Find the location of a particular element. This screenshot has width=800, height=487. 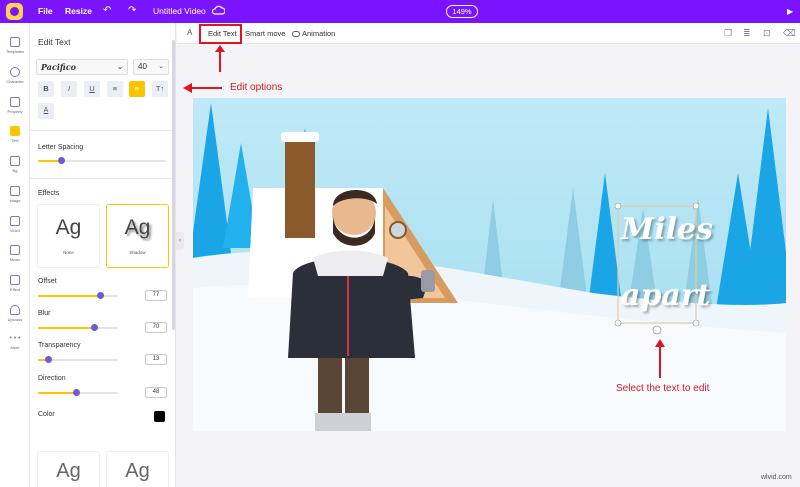

preview-play-icon: ▶ is located at coordinates (790, 11).